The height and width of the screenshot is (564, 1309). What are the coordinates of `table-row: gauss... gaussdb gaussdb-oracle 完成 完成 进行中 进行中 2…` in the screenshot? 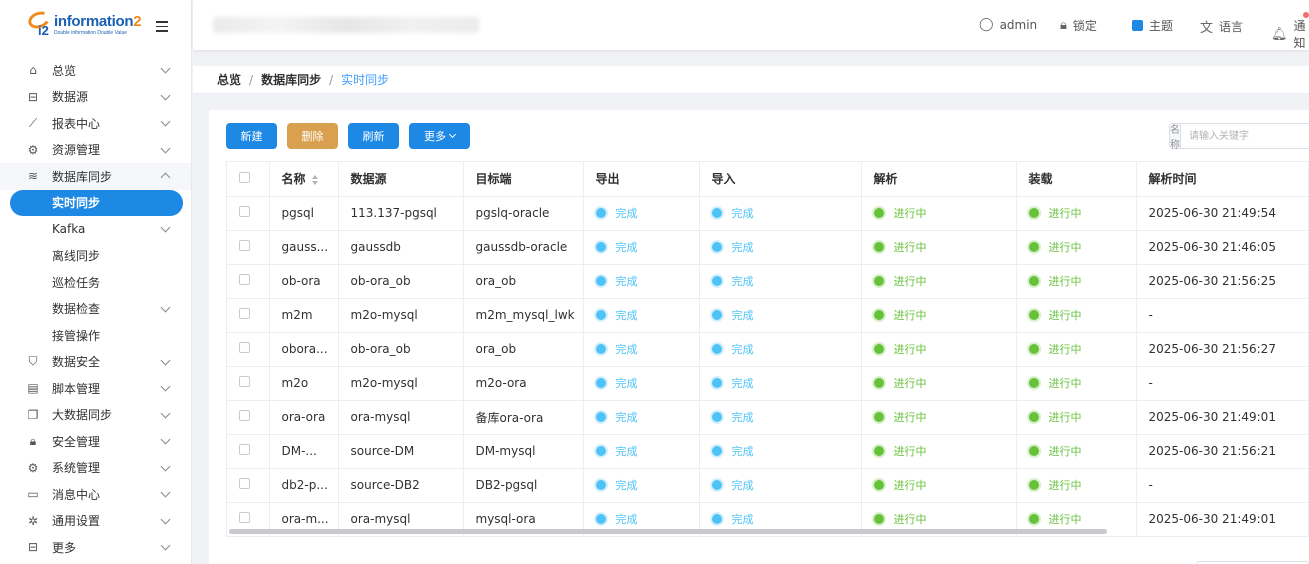 It's located at (767, 247).